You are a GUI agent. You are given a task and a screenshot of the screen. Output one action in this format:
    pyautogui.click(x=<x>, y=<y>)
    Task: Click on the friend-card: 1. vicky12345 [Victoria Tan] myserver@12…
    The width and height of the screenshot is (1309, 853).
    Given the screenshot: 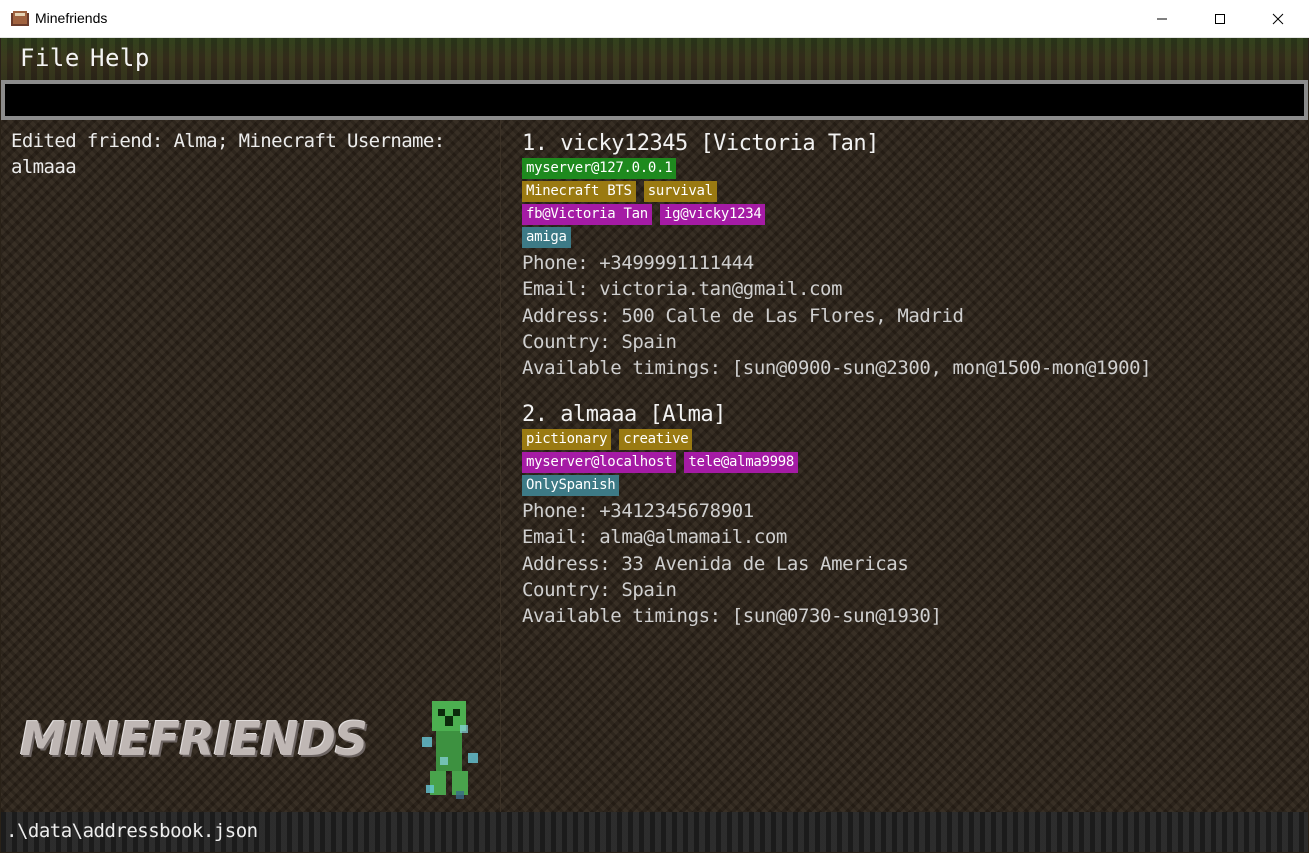 What is the action you would take?
    pyautogui.click(x=837, y=255)
    